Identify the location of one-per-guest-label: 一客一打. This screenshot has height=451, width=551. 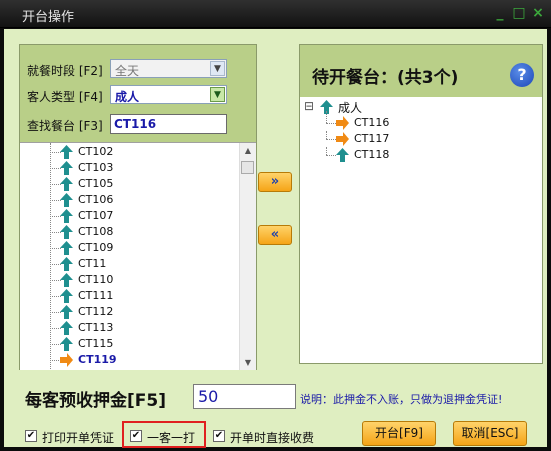
(171, 438).